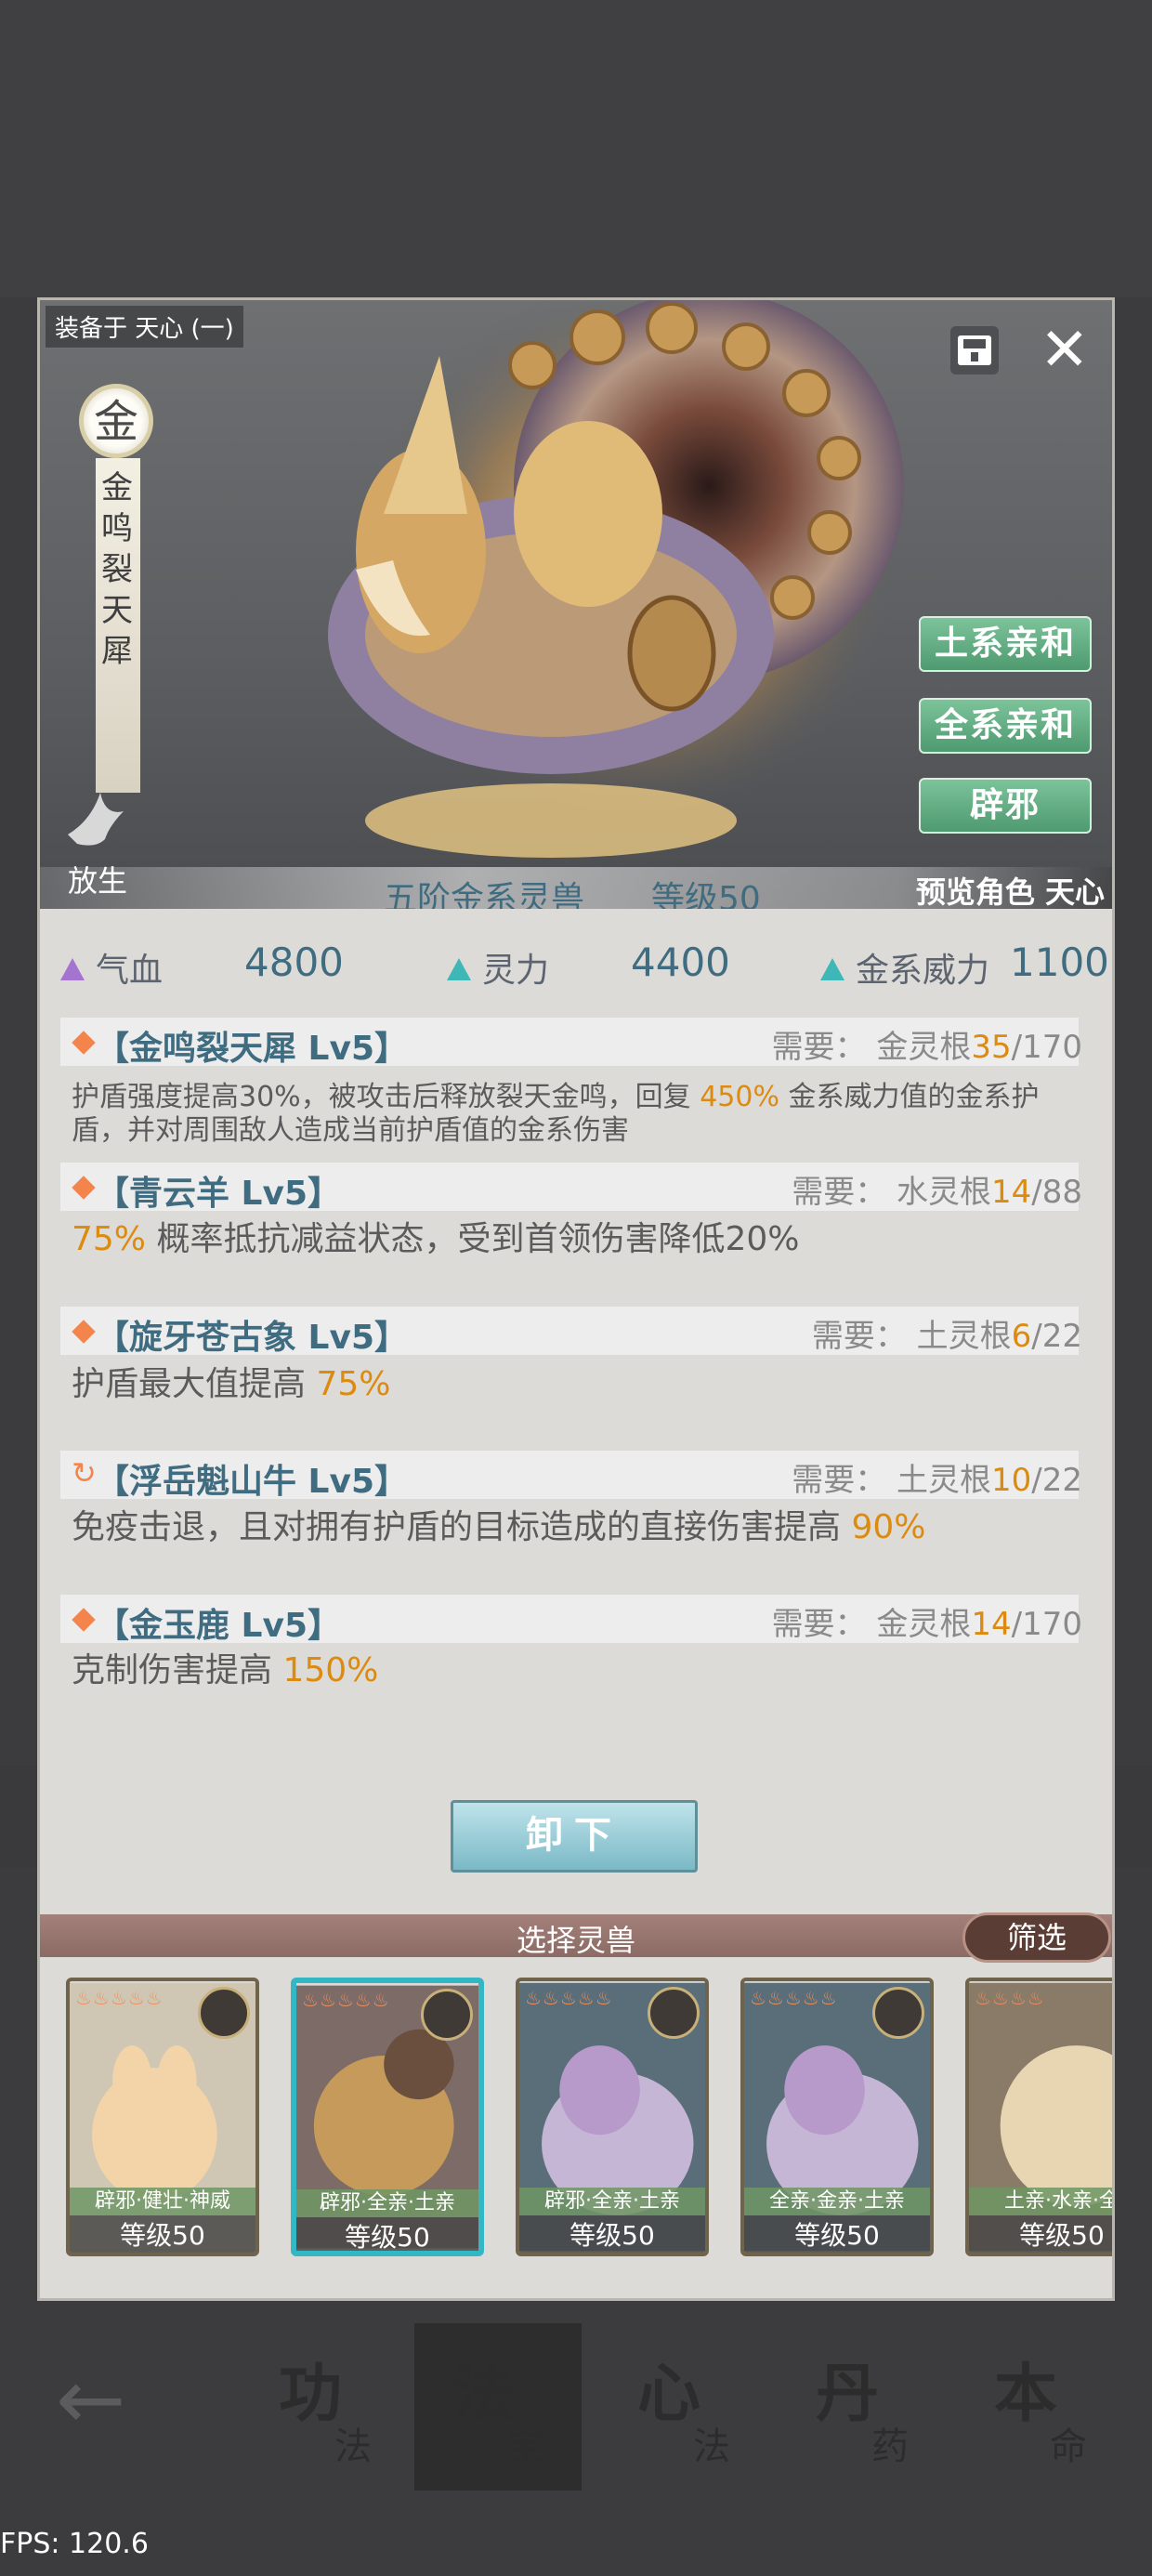 This screenshot has height=2576, width=1152. Describe the element at coordinates (72, 969) in the screenshot. I see `hp-icon` at that location.